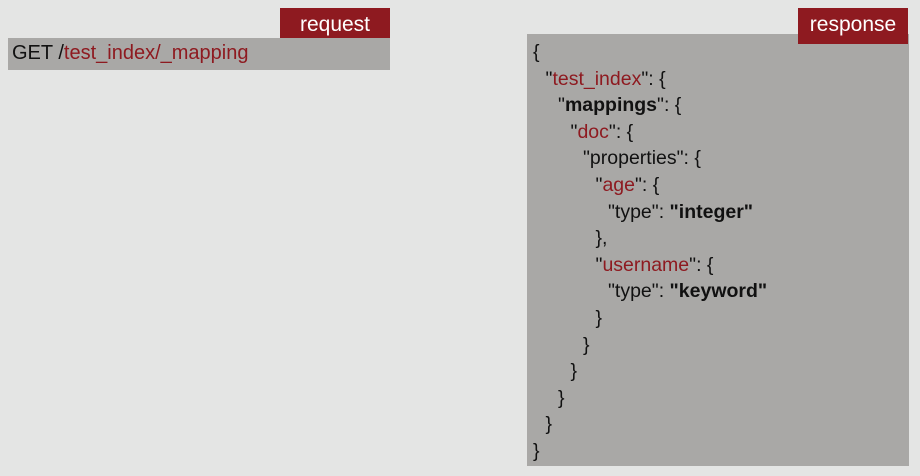 This screenshot has width=920, height=476. What do you see at coordinates (718, 238) in the screenshot?
I see `response-line: },` at bounding box center [718, 238].